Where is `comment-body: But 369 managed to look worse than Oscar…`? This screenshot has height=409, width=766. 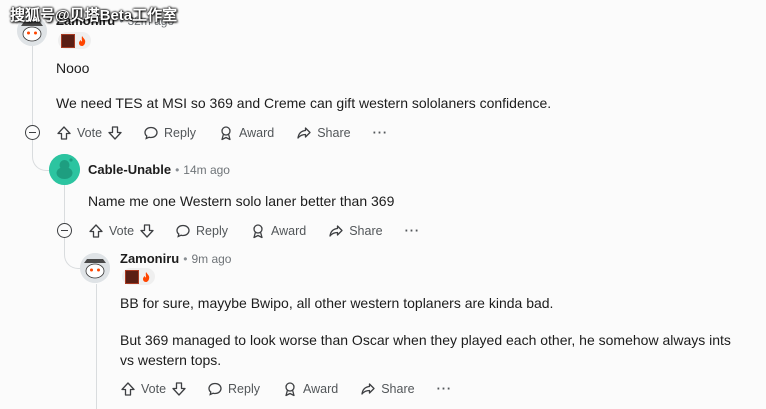
comment-body: But 369 managed to look worse than Oscar… is located at coordinates (425, 340).